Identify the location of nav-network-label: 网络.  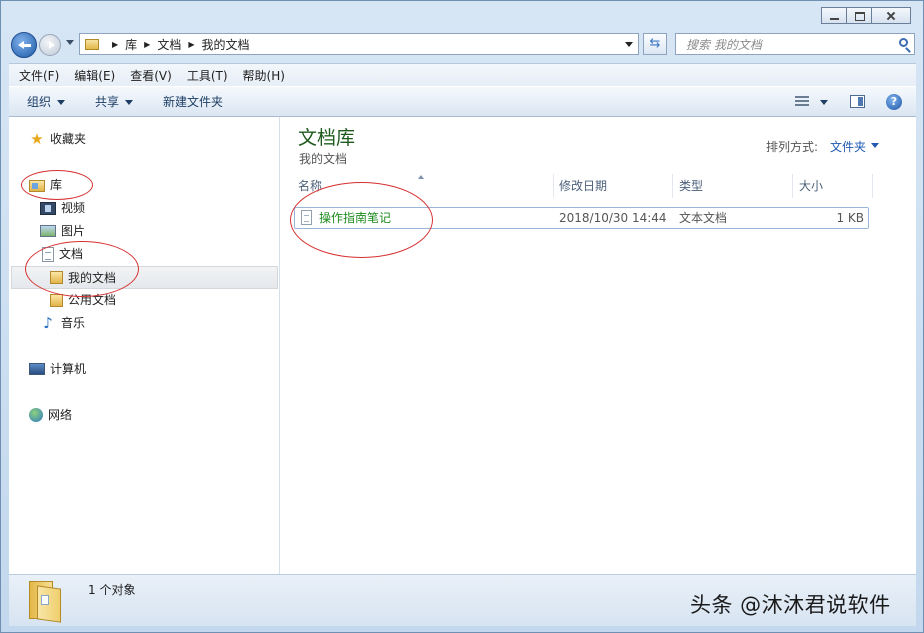
(60, 415).